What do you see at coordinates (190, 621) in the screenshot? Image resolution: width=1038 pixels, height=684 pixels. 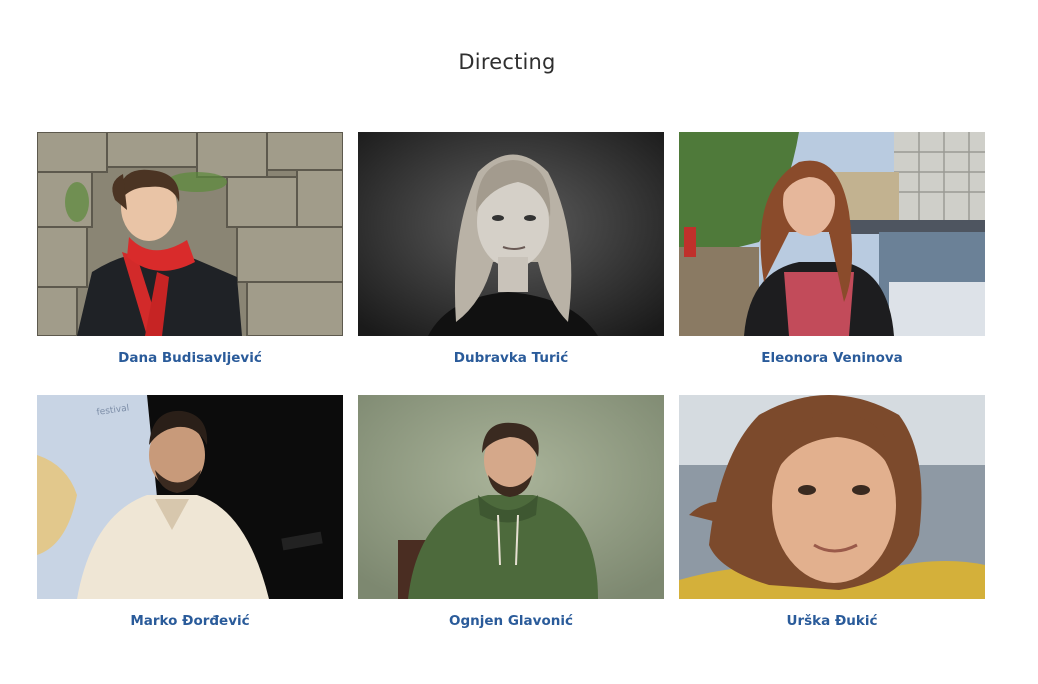 I see `person-name-link: Marko Đorđević` at bounding box center [190, 621].